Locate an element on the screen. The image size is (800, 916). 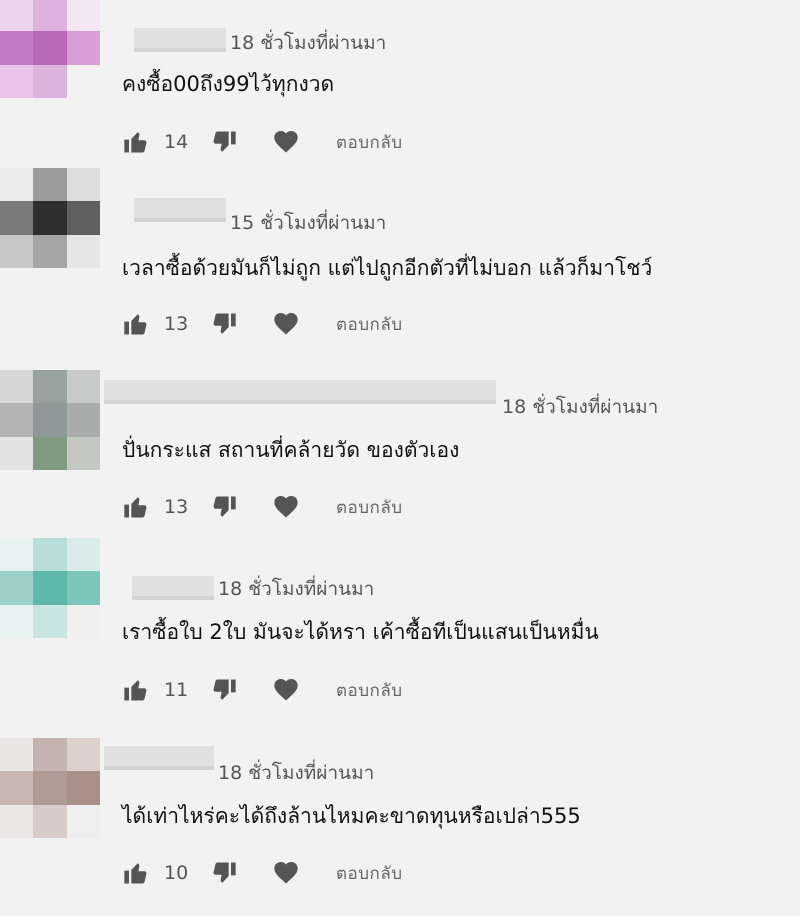
comment-actions: 11 ตอบกลับ is located at coordinates (262, 690).